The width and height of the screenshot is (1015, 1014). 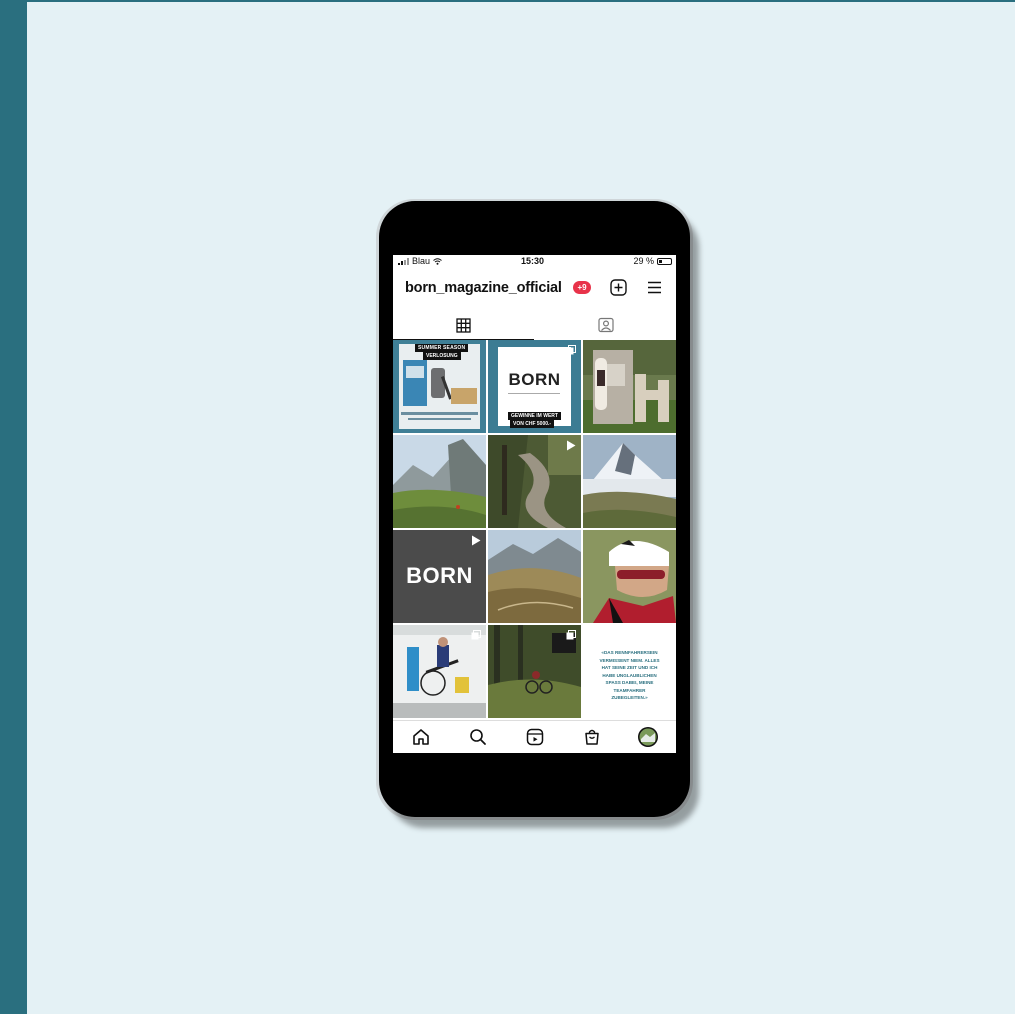 I want to click on post-born-video: BORN, so click(x=439, y=576).